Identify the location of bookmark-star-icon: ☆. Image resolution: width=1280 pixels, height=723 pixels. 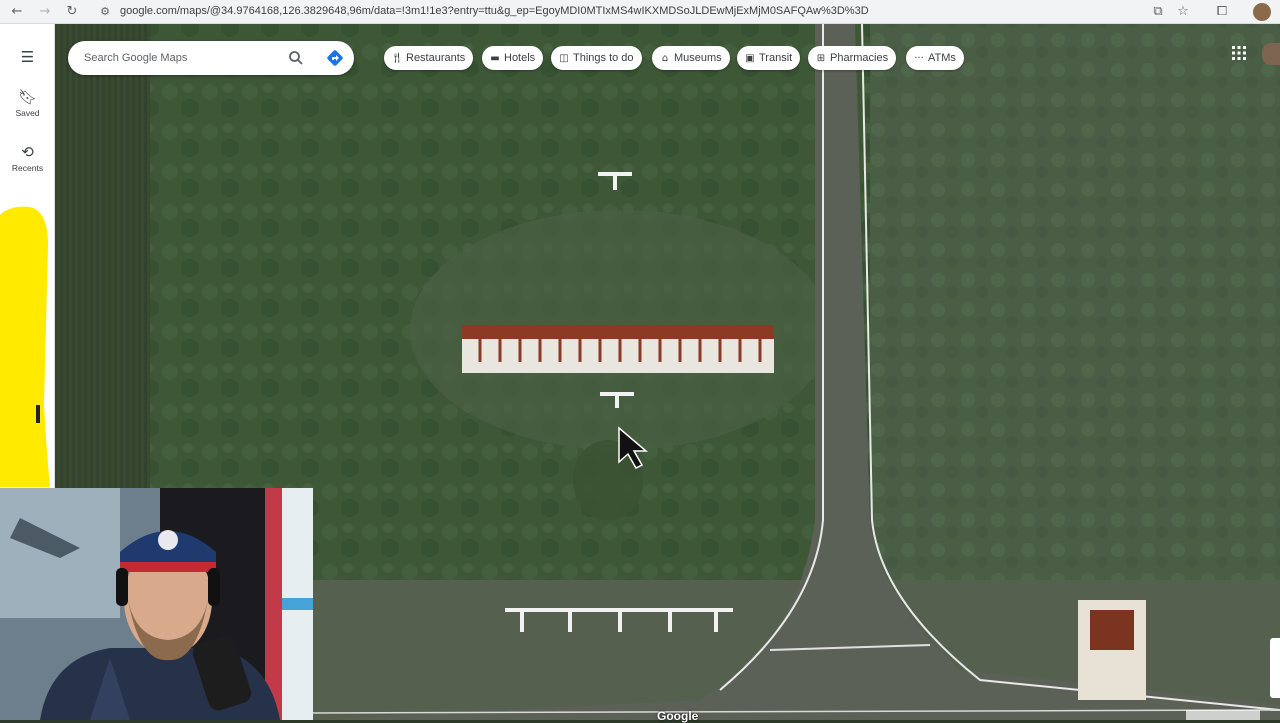
(1183, 12).